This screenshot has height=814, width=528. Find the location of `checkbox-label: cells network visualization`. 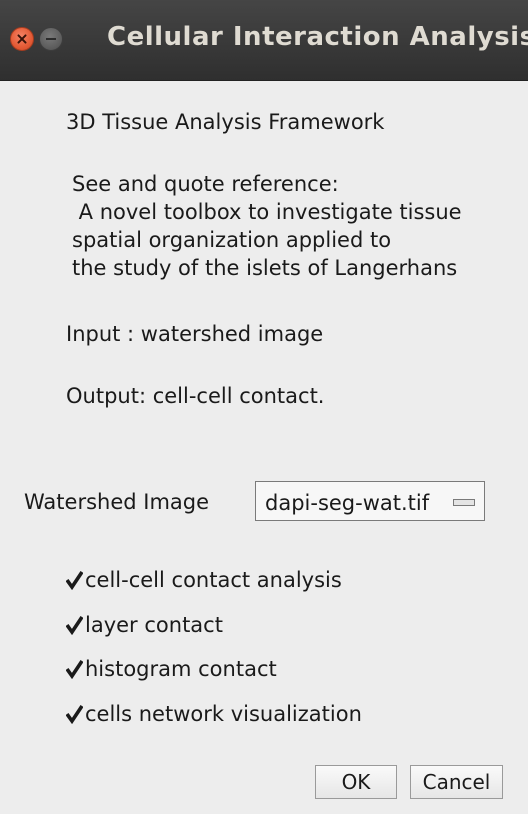

checkbox-label: cells network visualization is located at coordinates (223, 714).